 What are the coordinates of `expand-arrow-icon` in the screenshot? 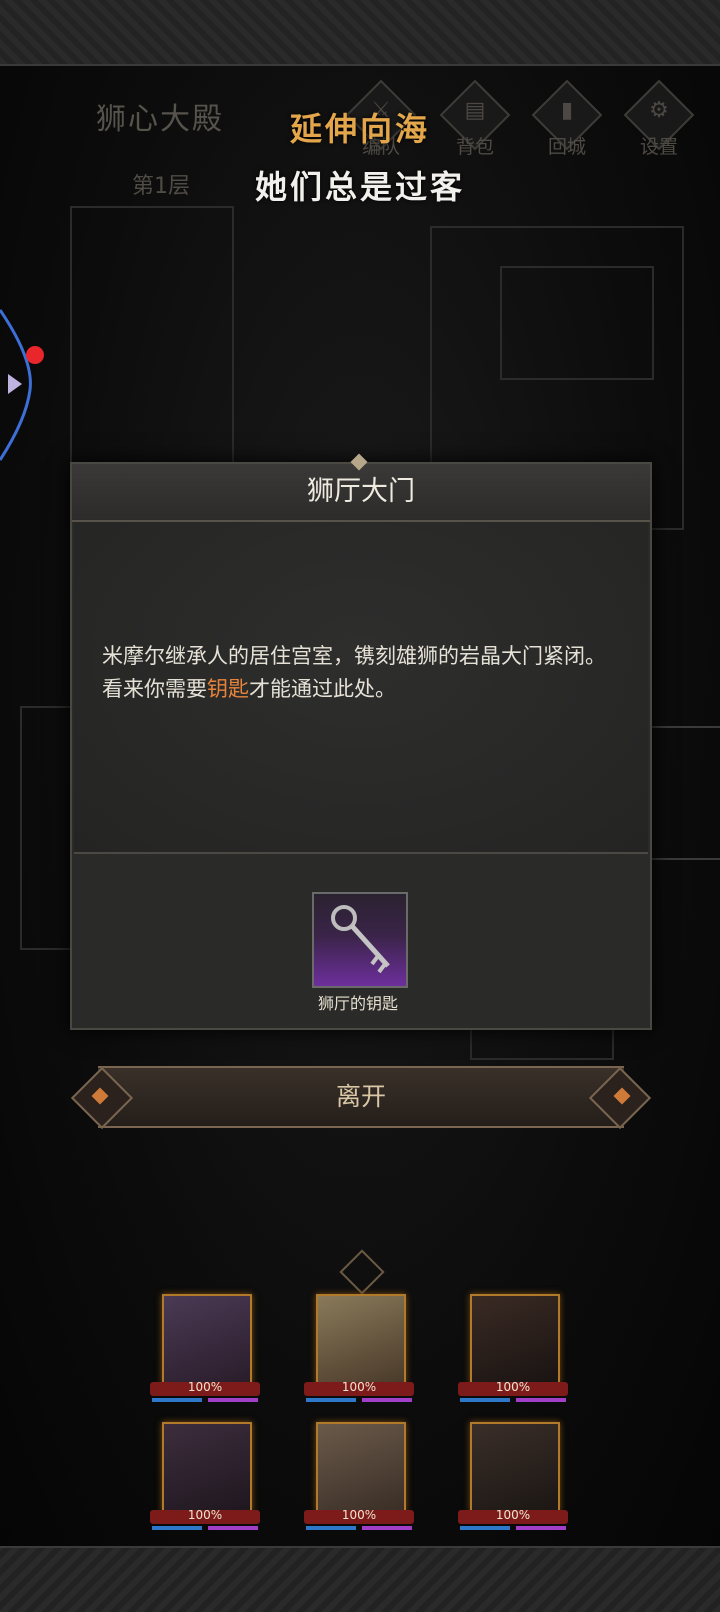 It's located at (15, 384).